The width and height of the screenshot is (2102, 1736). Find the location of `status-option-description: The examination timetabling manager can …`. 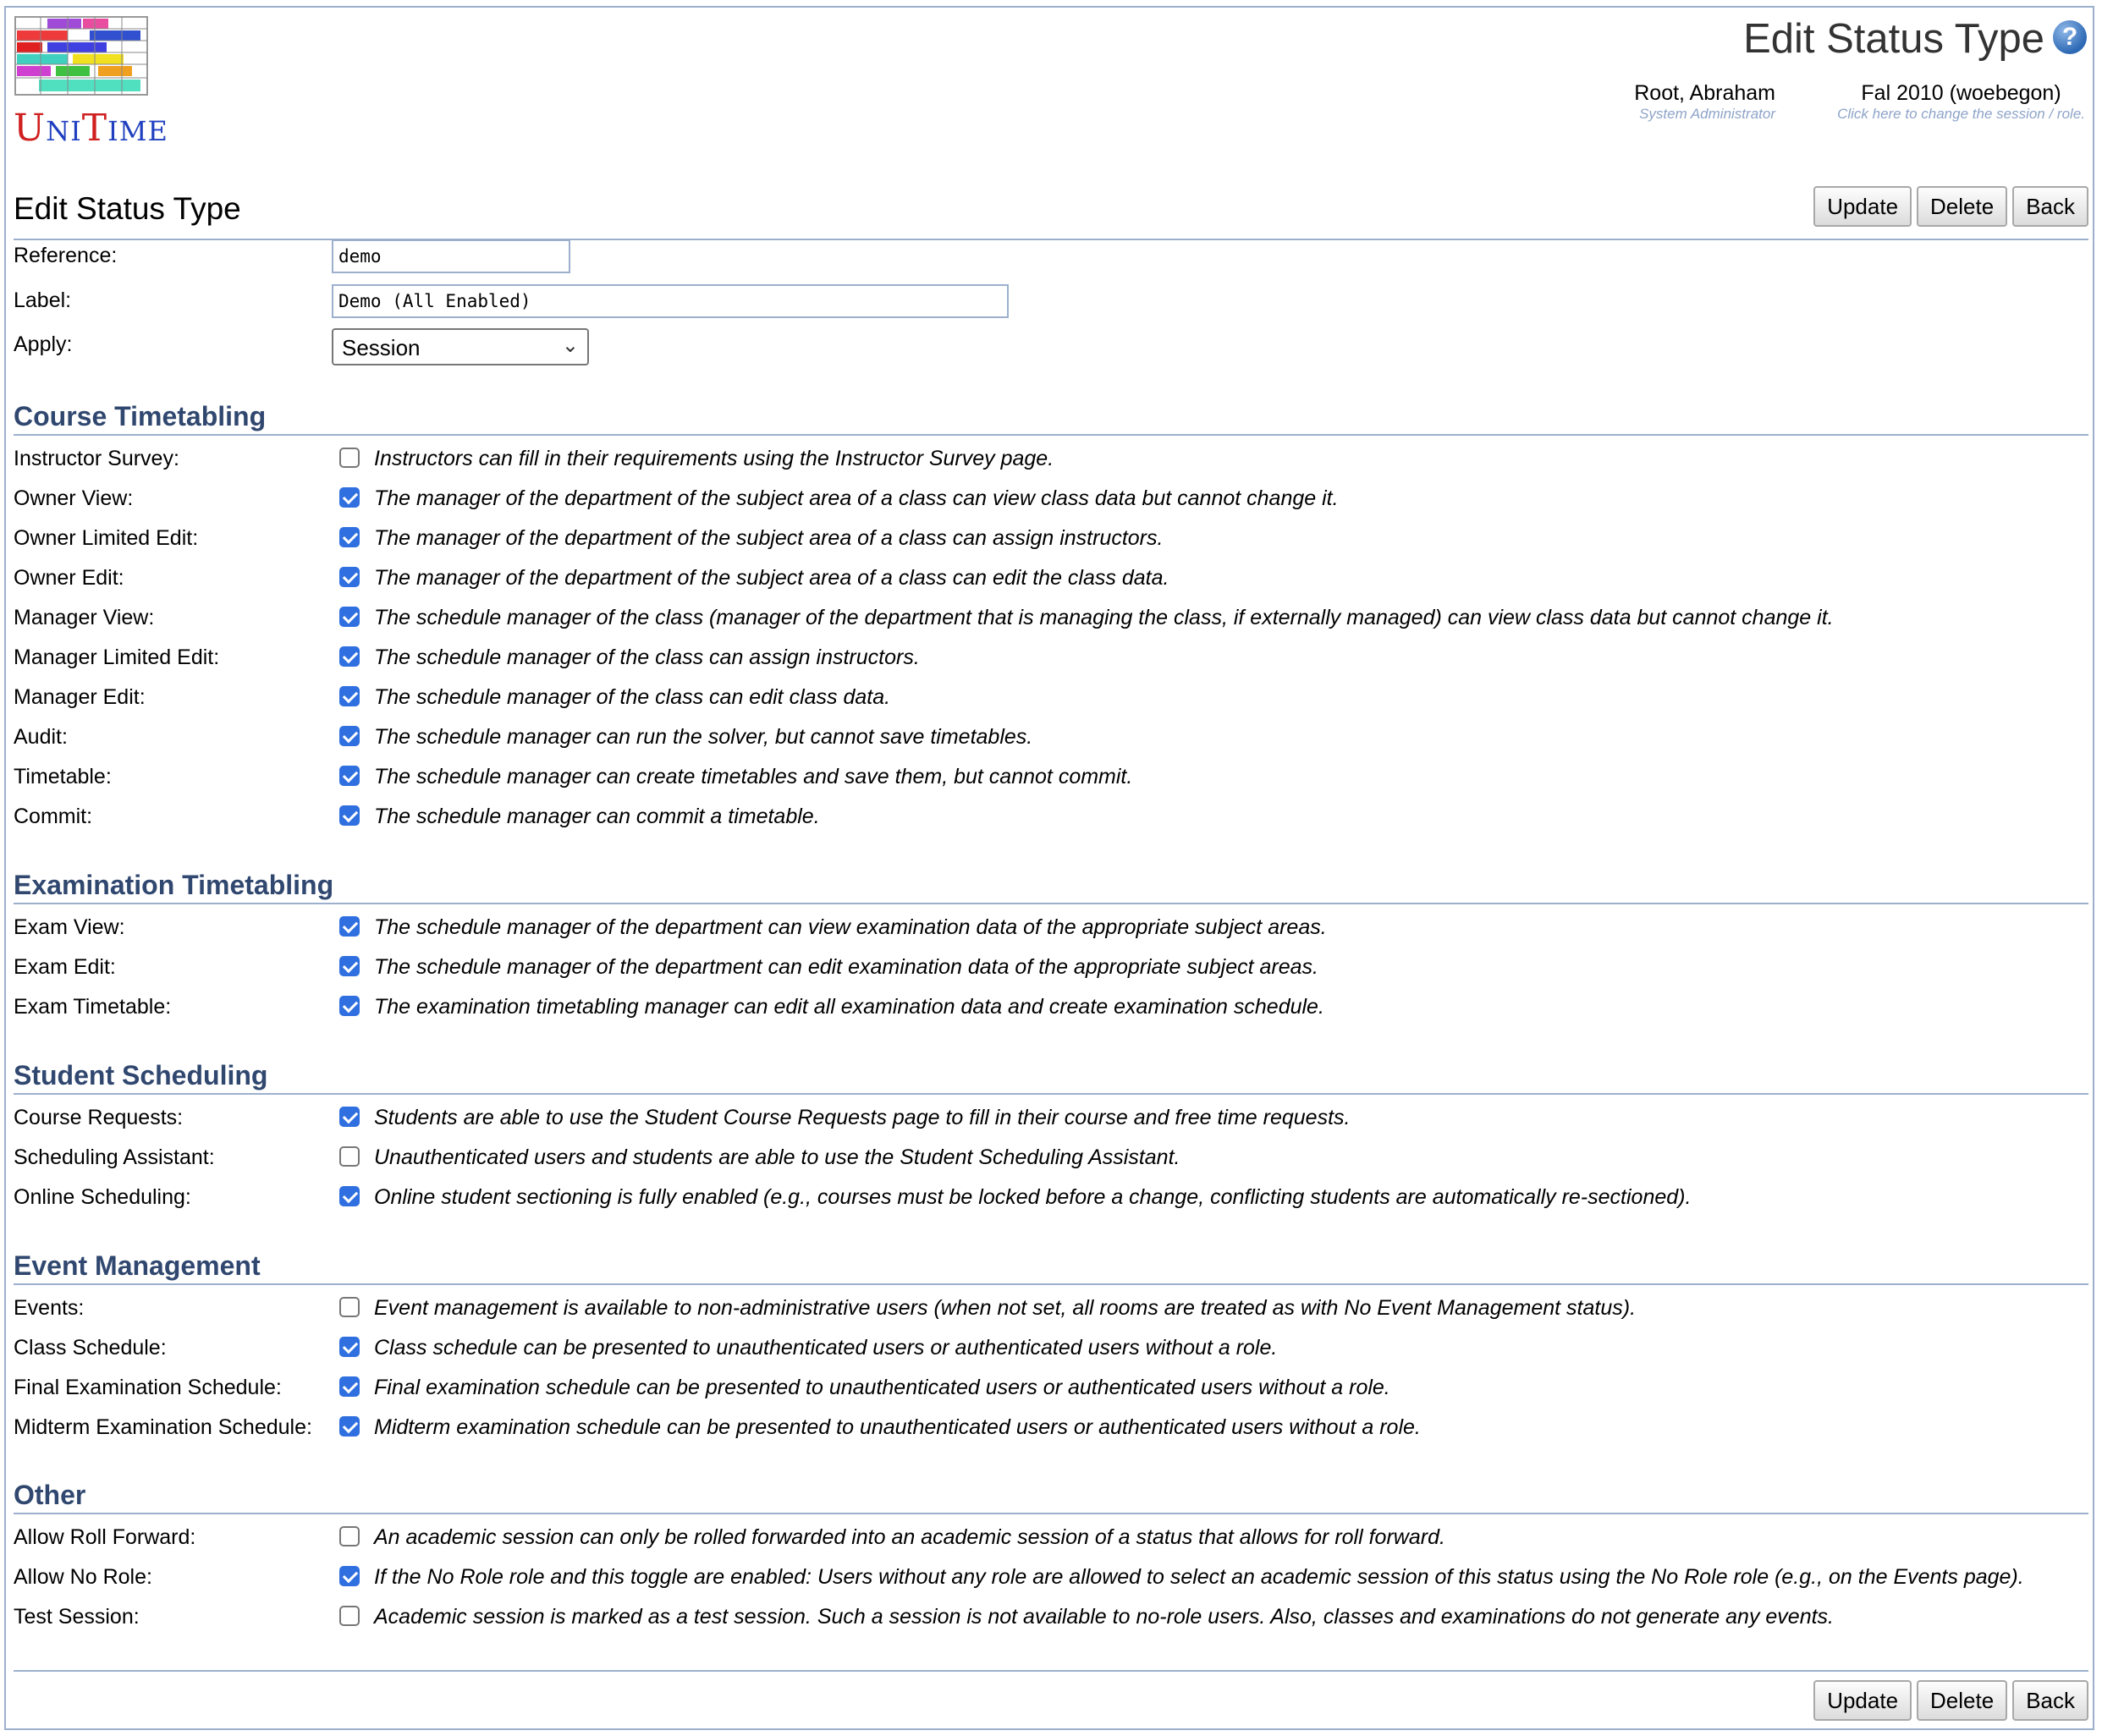

status-option-description: The examination timetabling manager can … is located at coordinates (849, 1007).